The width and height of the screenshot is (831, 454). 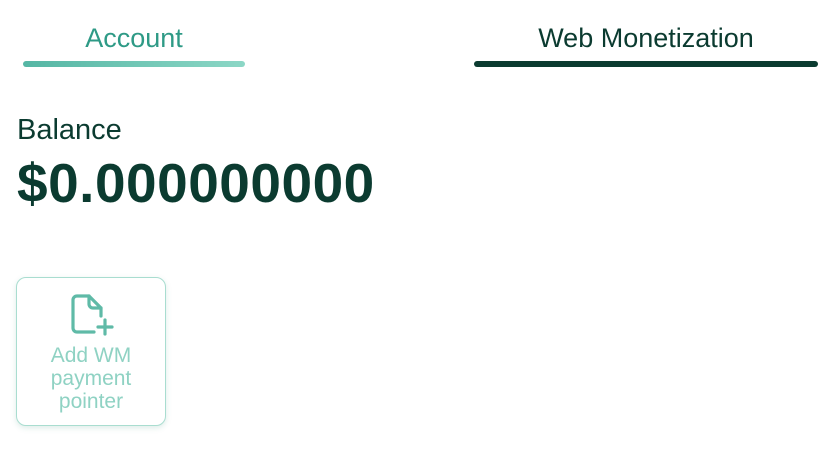 What do you see at coordinates (646, 64) in the screenshot?
I see `tab-web-monetization-underline` at bounding box center [646, 64].